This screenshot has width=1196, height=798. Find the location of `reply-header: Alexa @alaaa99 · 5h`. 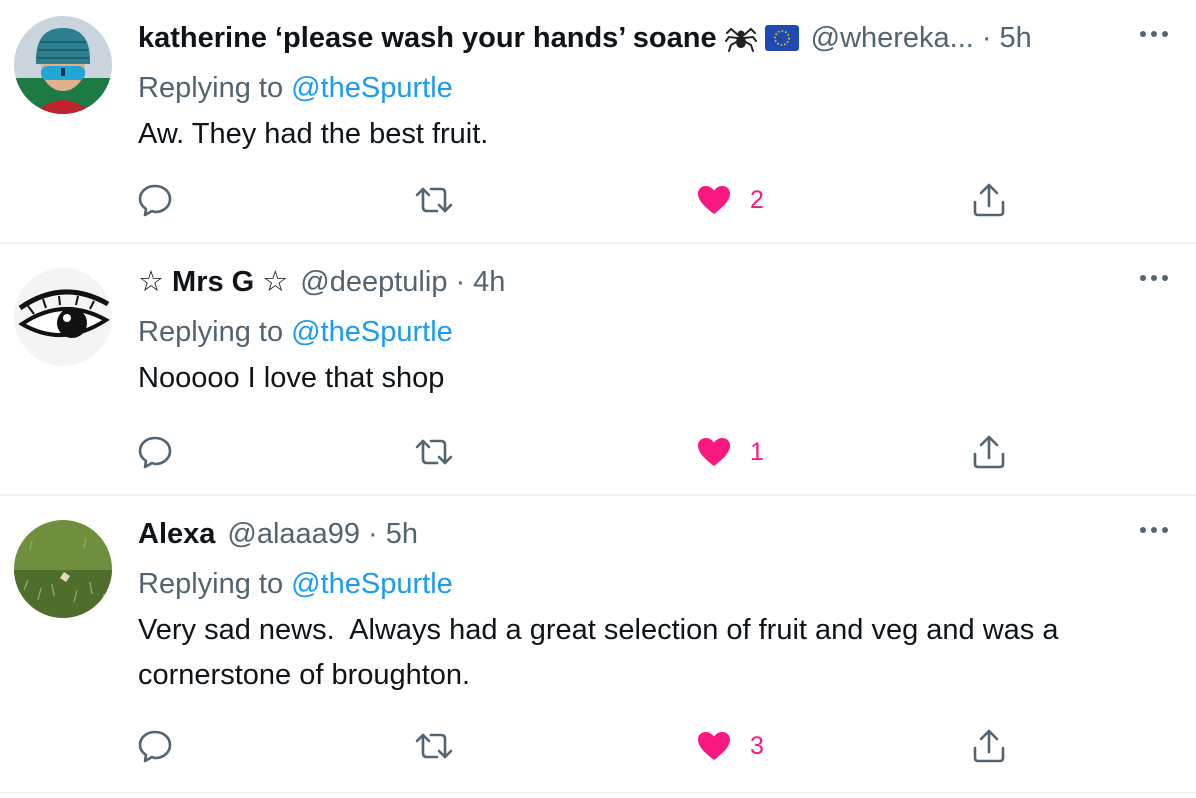

reply-header: Alexa @alaaa99 · 5h is located at coordinates (278, 534).